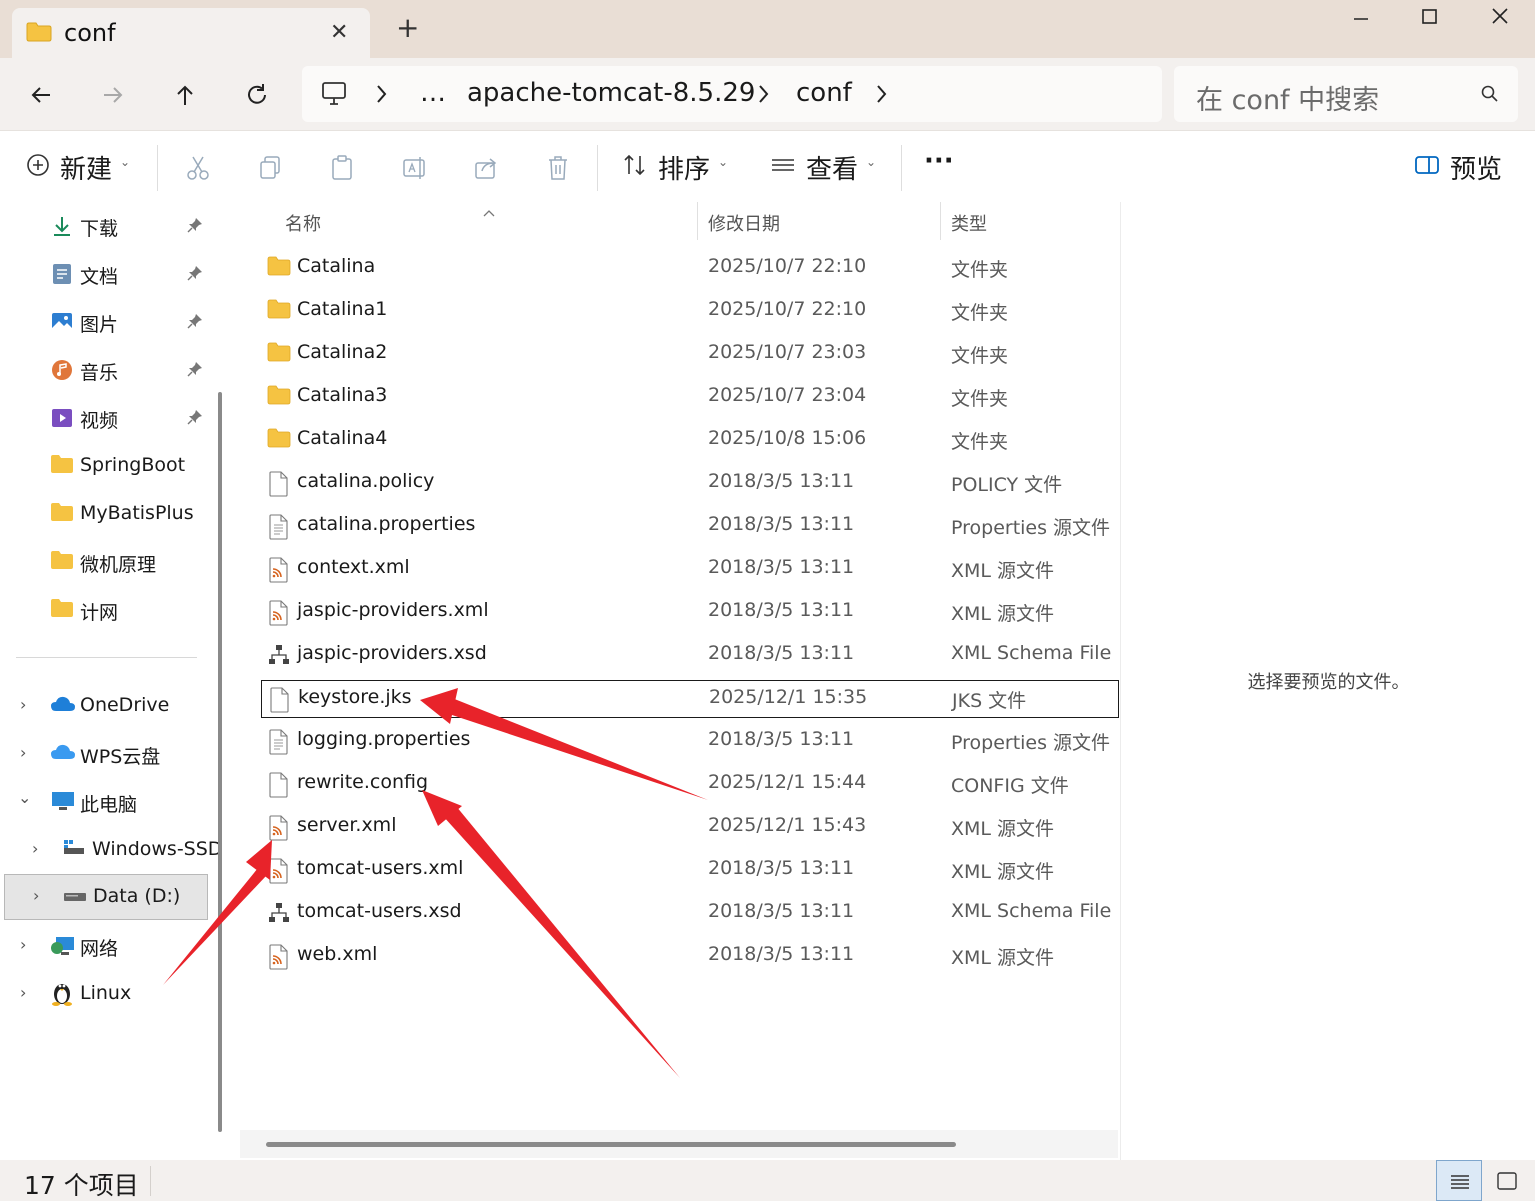 The height and width of the screenshot is (1201, 1535). Describe the element at coordinates (415, 170) in the screenshot. I see `rename-icon` at that location.